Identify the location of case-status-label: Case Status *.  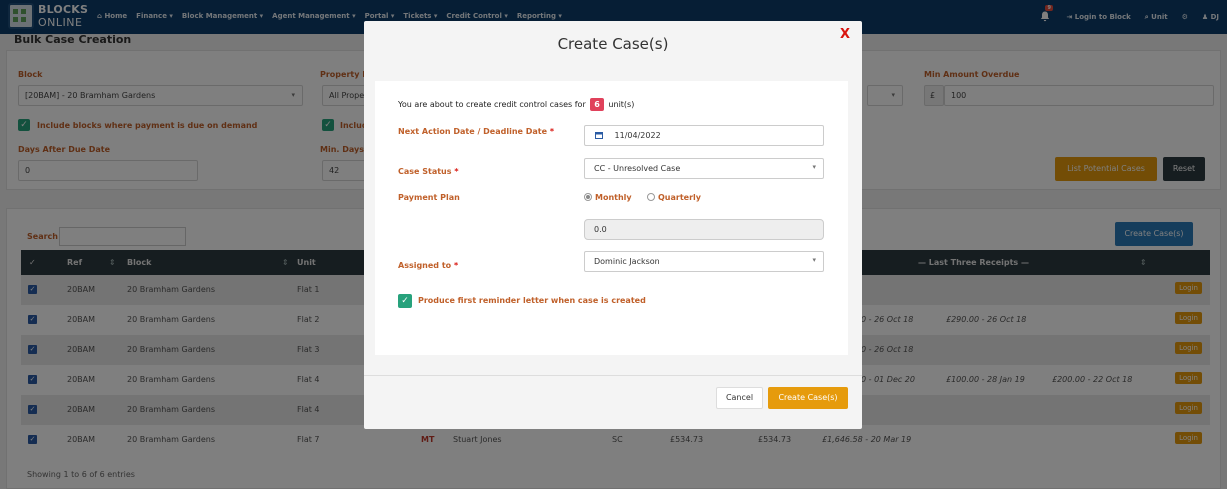
(428, 171).